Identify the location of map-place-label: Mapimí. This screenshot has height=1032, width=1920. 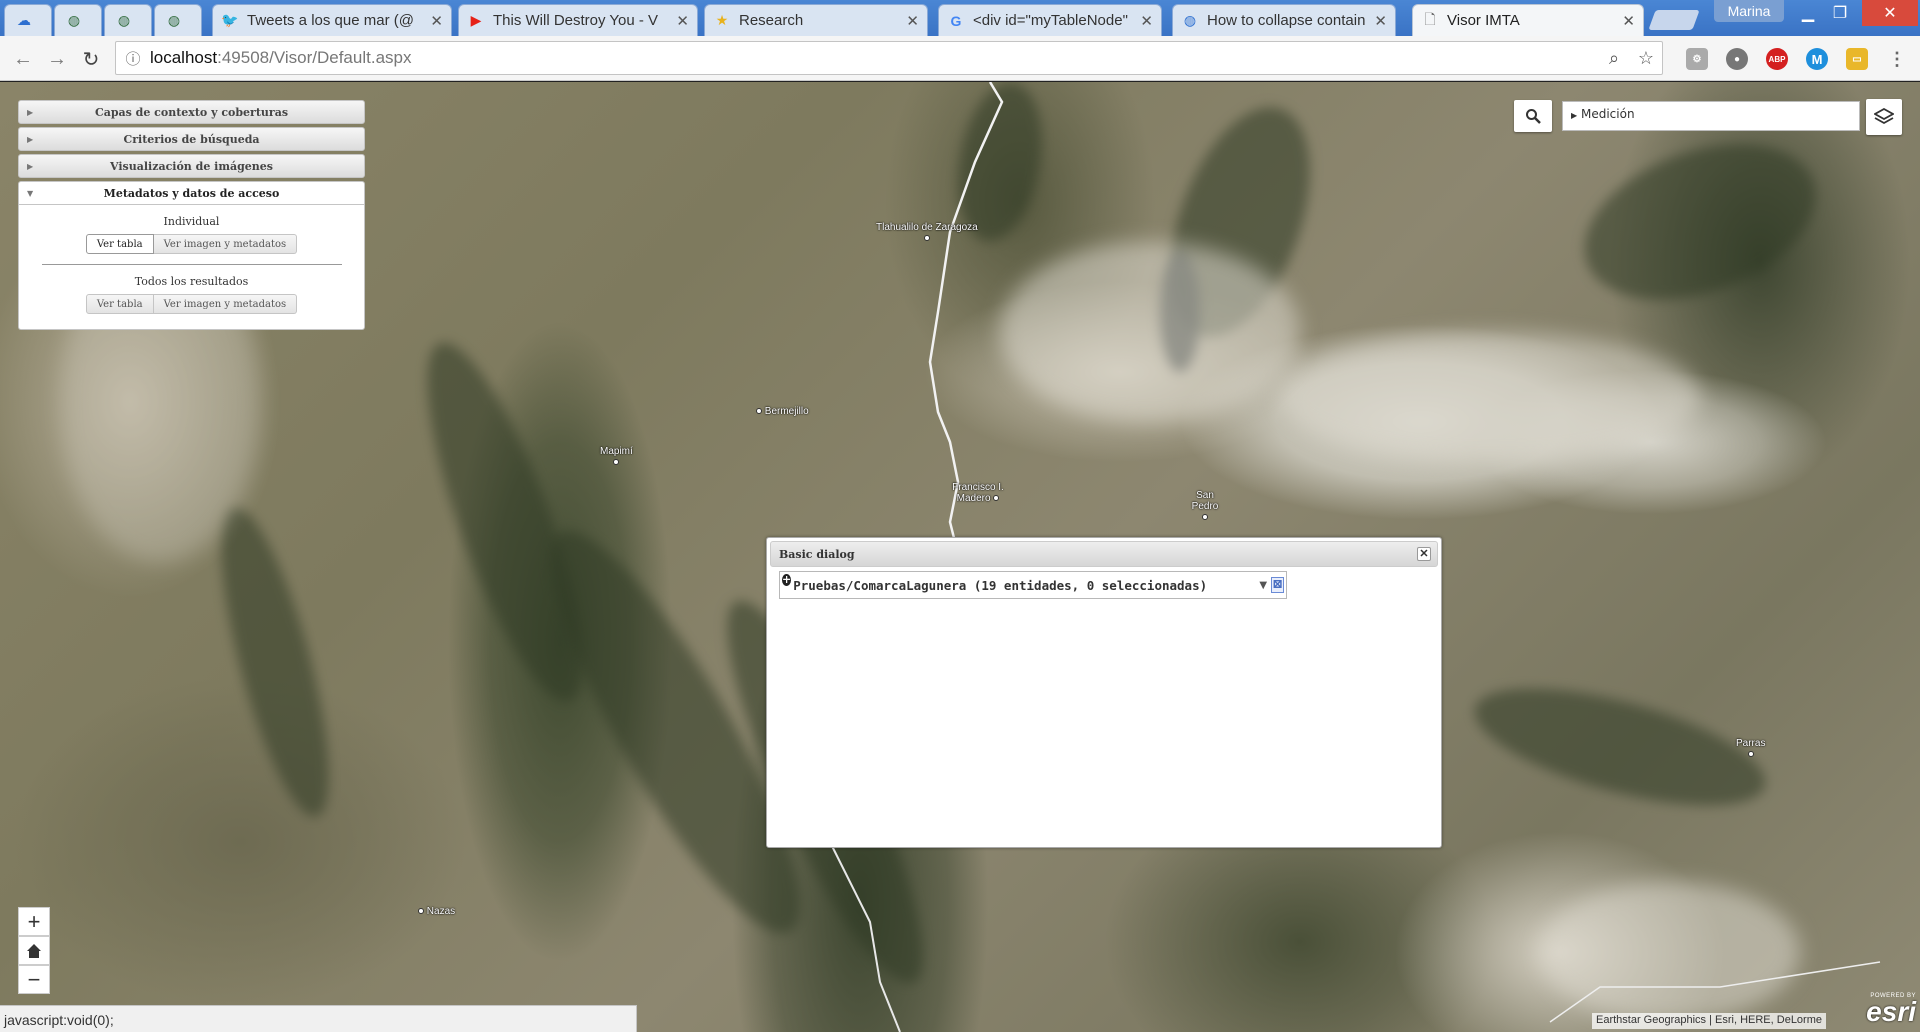
(616, 457).